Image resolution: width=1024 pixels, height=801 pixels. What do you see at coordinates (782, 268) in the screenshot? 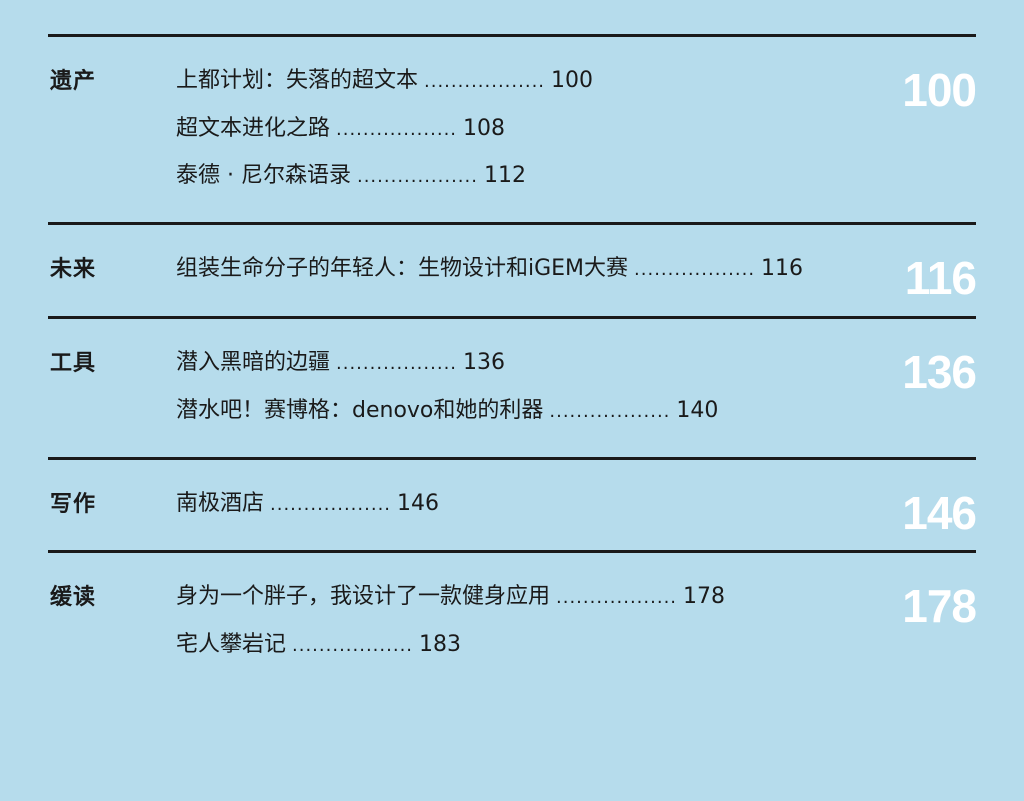
I see `entry-page: 116` at bounding box center [782, 268].